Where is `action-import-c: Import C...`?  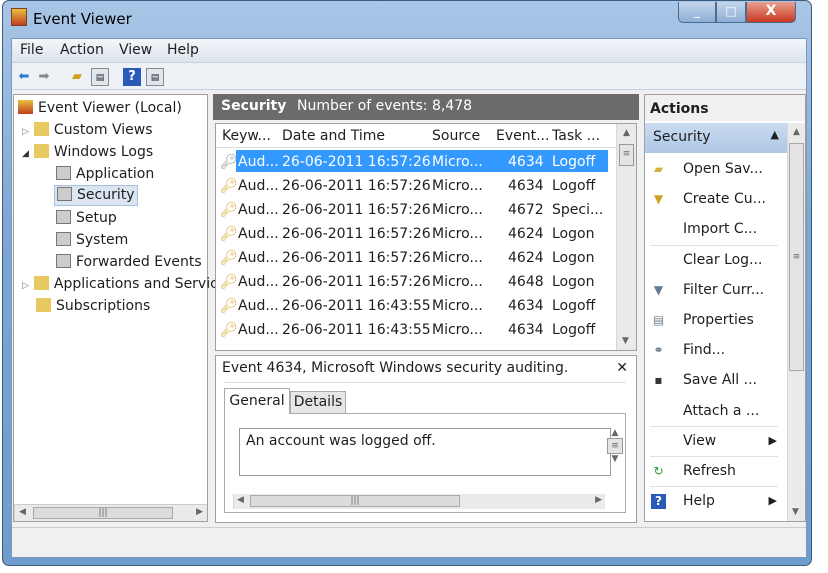
action-import-c: Import C... is located at coordinates (715, 229).